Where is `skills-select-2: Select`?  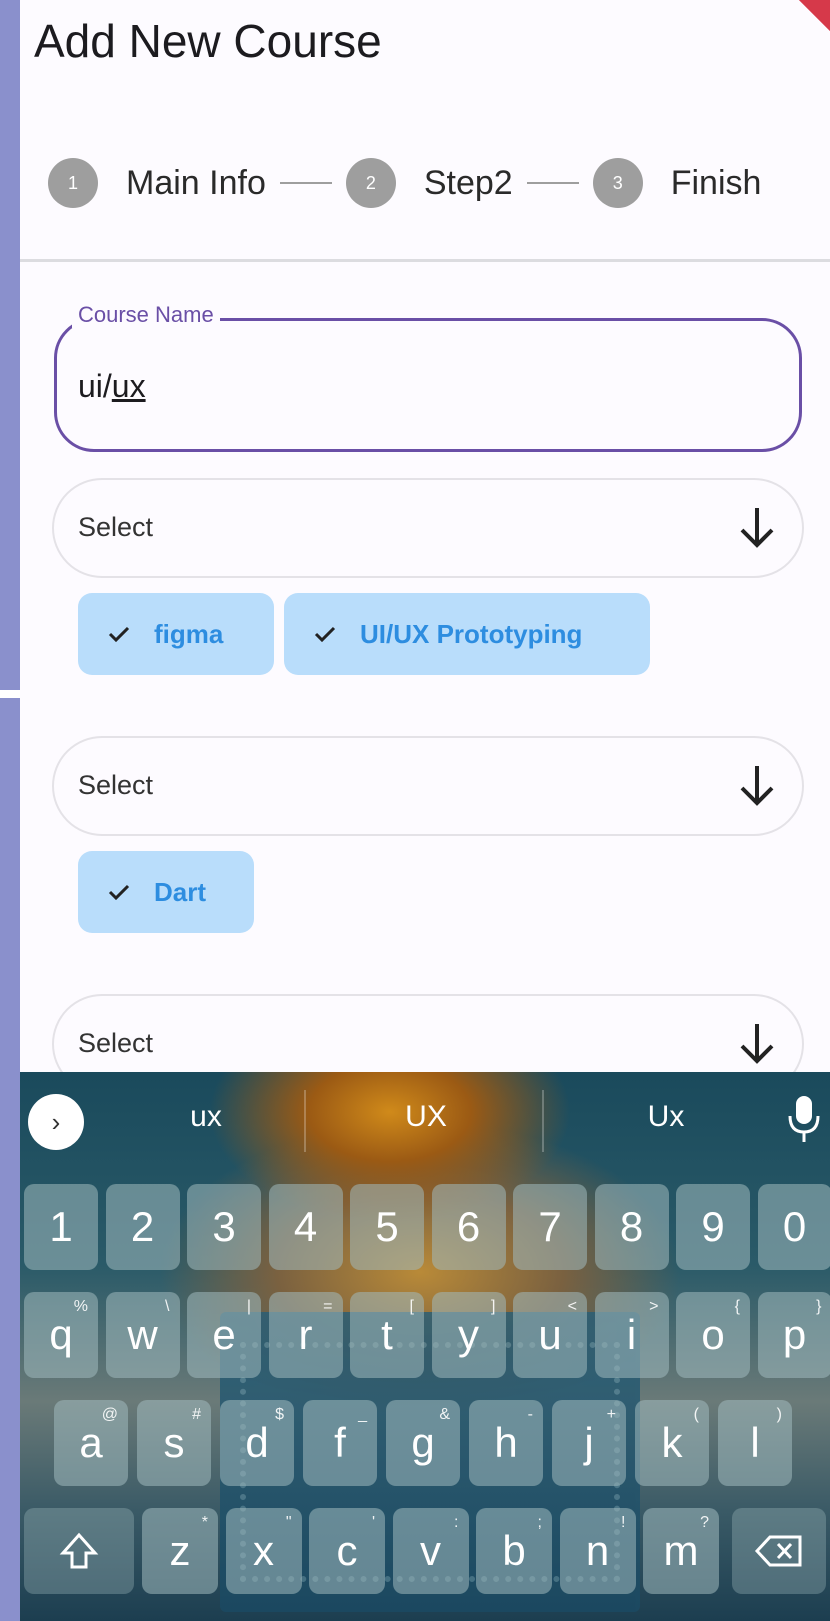
skills-select-2: Select is located at coordinates (428, 786).